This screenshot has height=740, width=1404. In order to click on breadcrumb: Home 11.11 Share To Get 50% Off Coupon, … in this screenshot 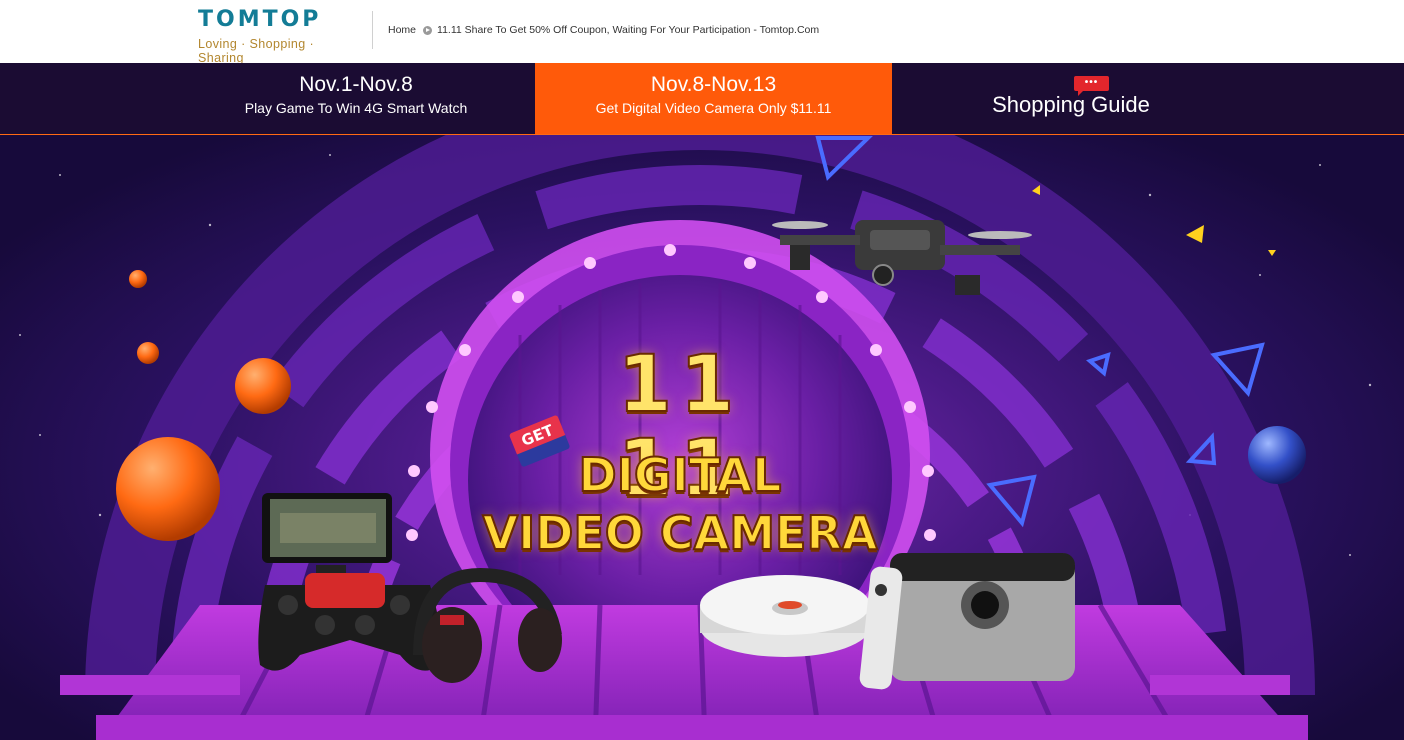, I will do `click(603, 30)`.